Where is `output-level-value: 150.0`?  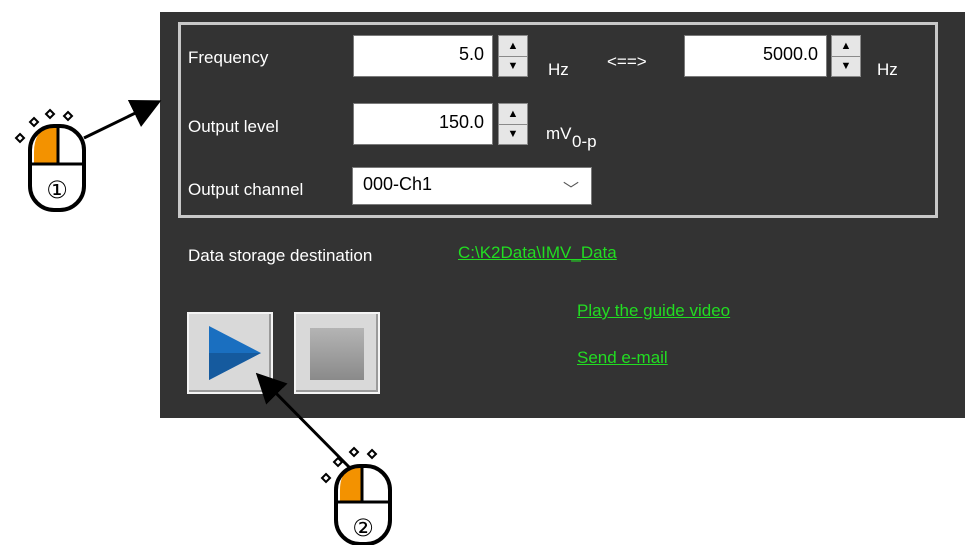
output-level-value: 150.0 is located at coordinates (461, 122).